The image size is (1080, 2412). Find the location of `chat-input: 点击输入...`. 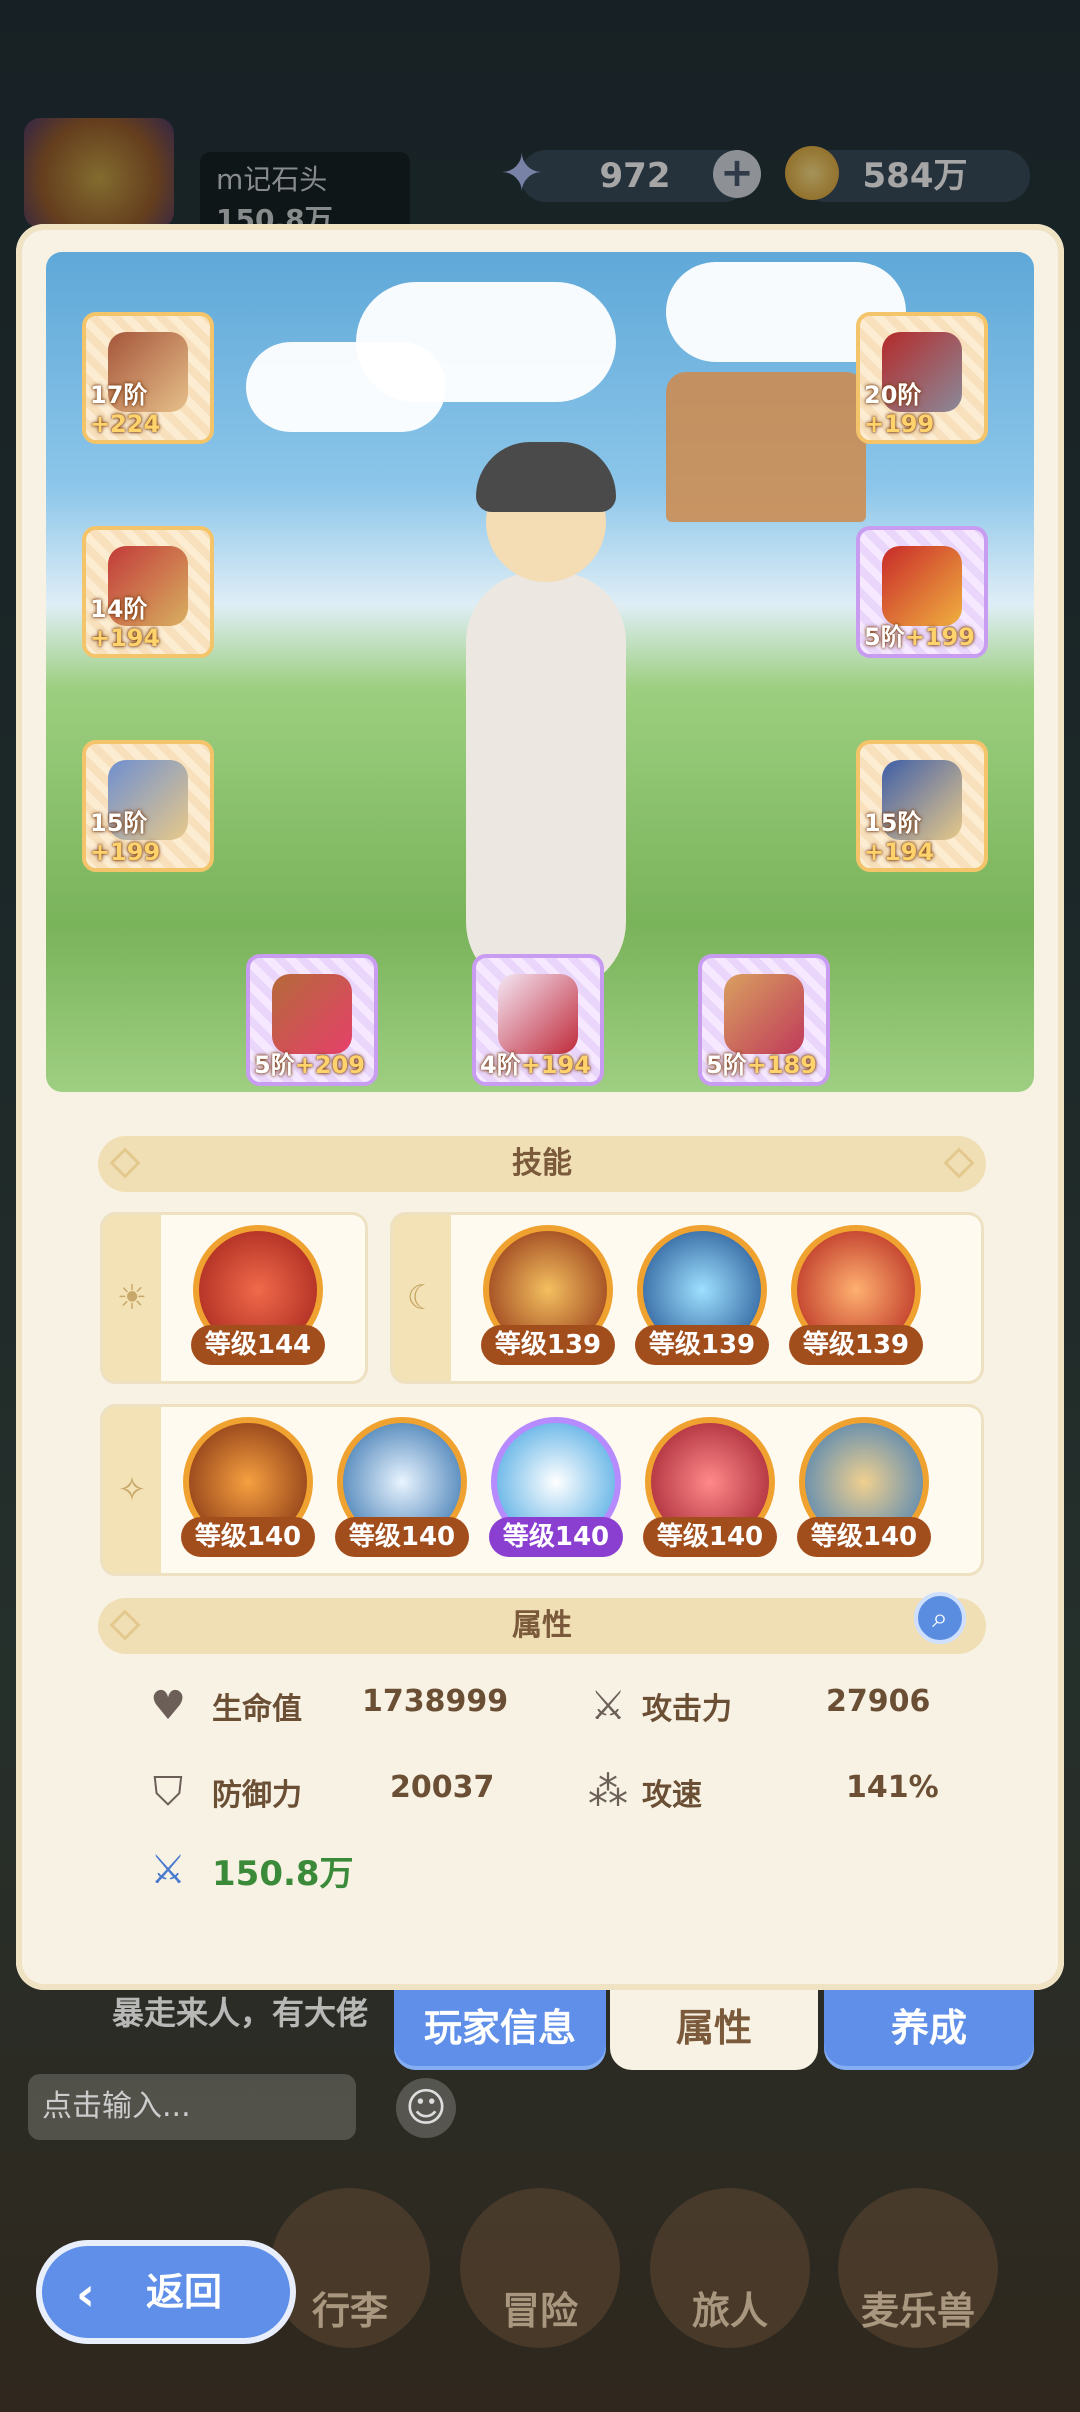

chat-input: 点击输入... is located at coordinates (192, 2107).